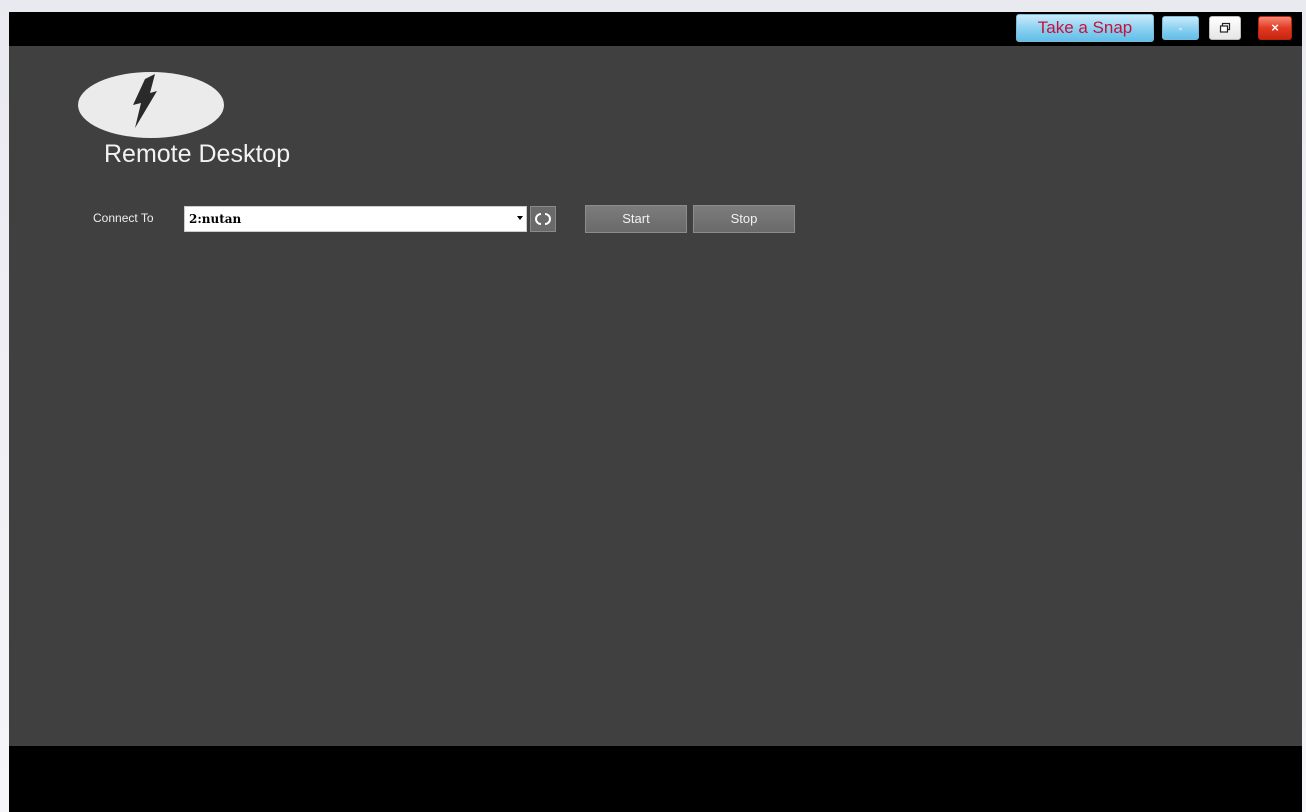  Describe the element at coordinates (655, 779) in the screenshot. I see `status-bar` at that location.